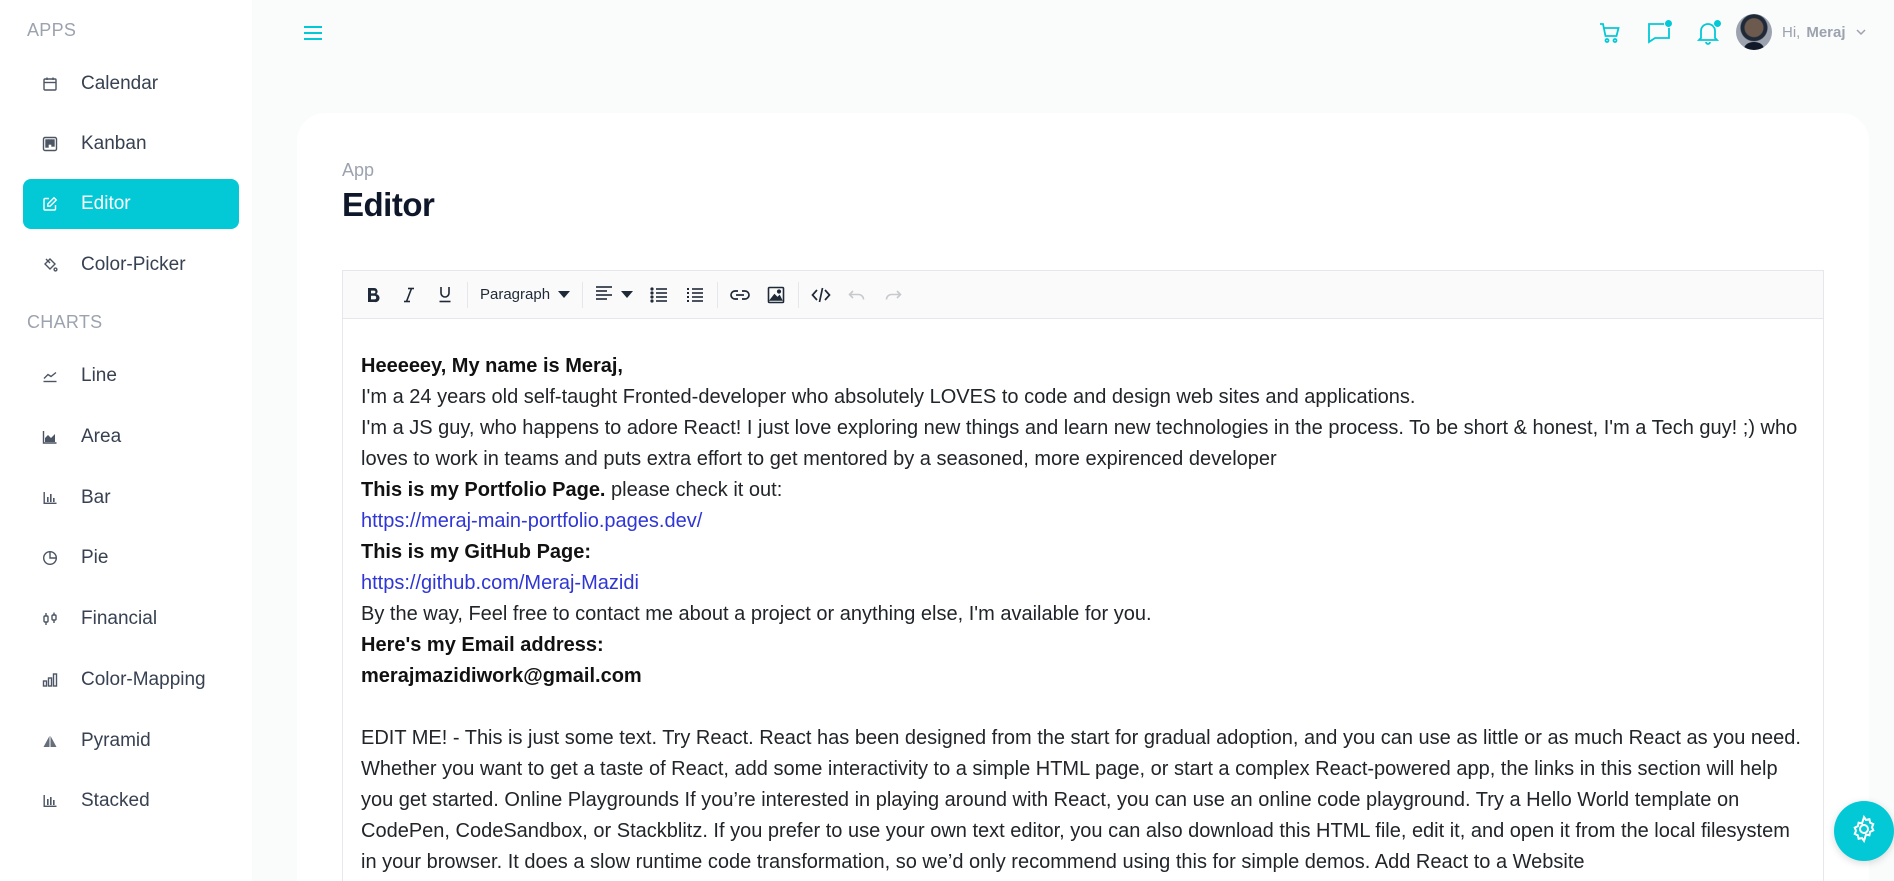  I want to click on chevron-down-icon, so click(1861, 32).